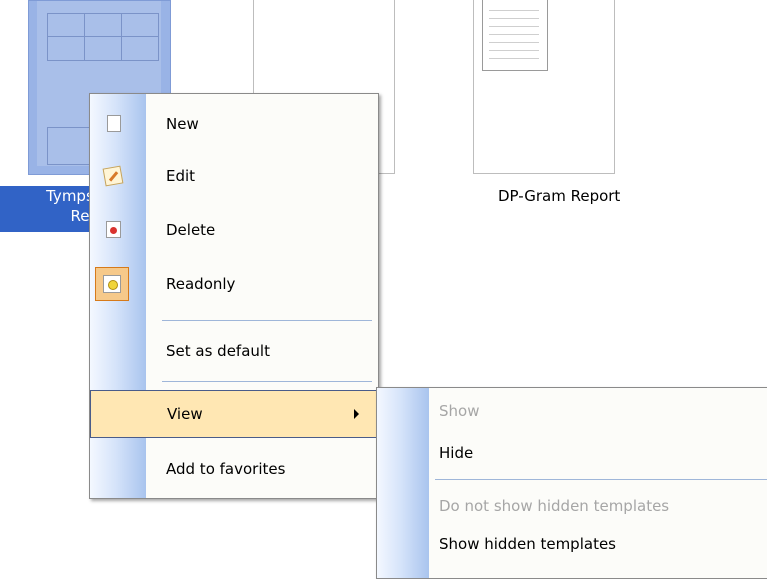 This screenshot has width=767, height=579. What do you see at coordinates (572, 411) in the screenshot?
I see `submenu-item-show: Show` at bounding box center [572, 411].